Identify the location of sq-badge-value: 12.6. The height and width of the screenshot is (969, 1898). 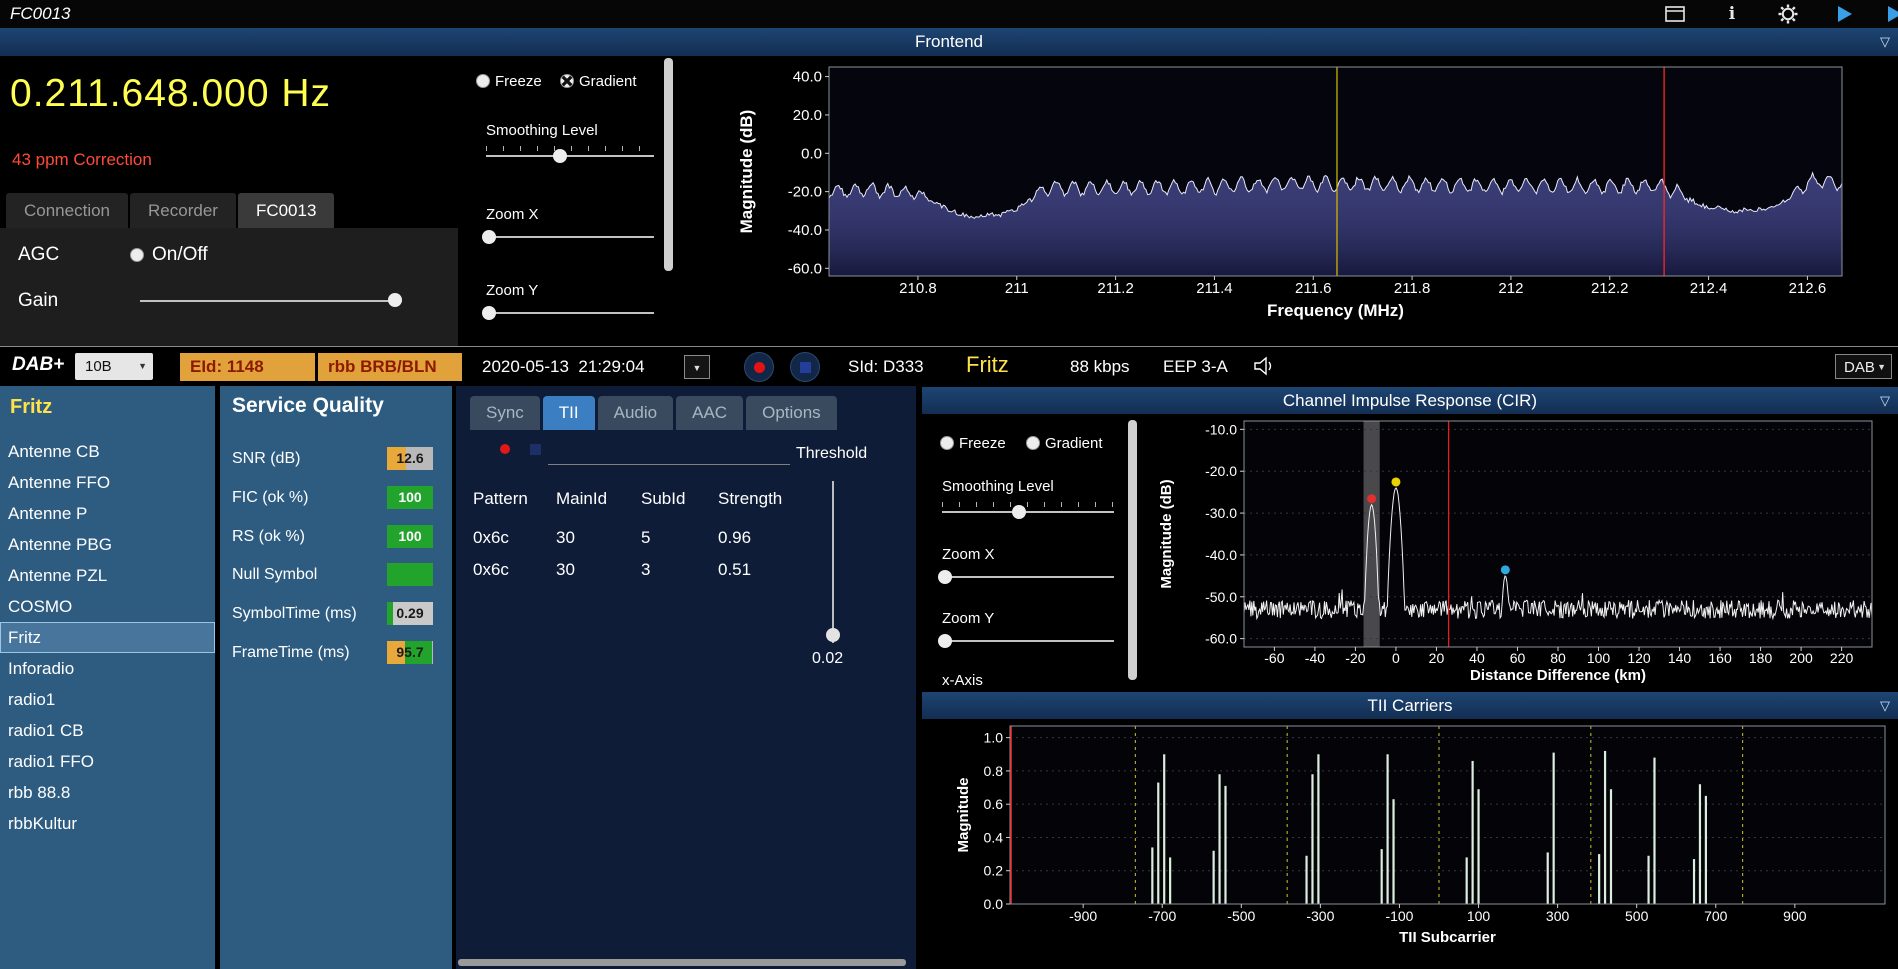
(410, 458).